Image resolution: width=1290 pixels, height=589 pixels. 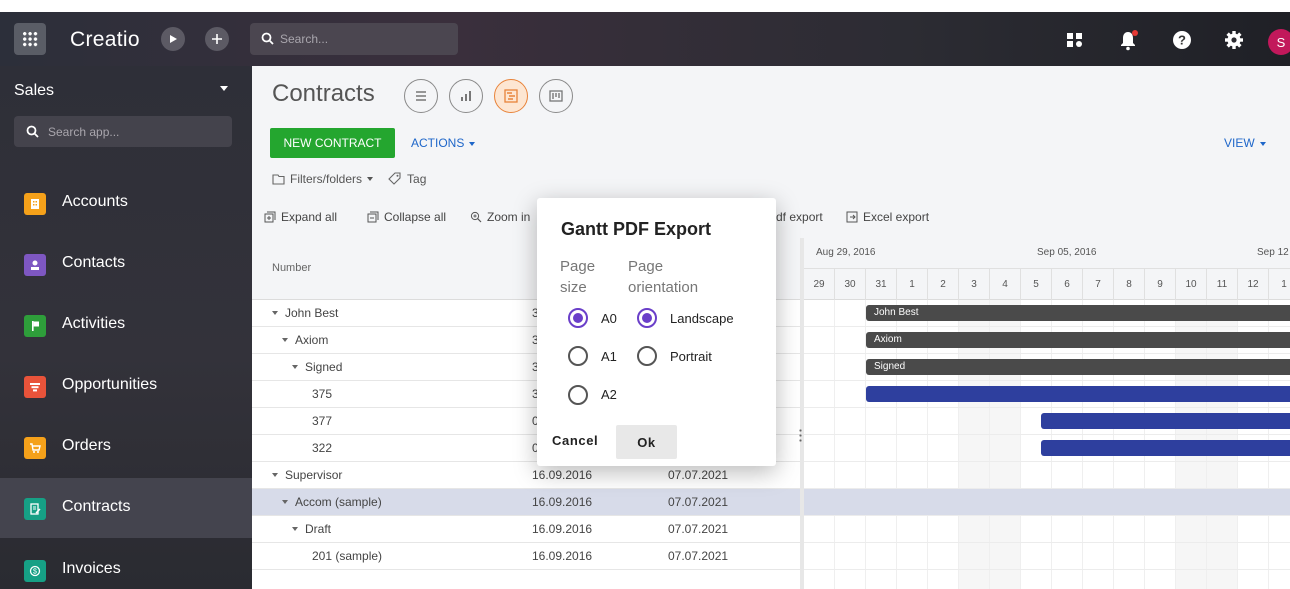 I want to click on cancel-button: Cancel, so click(x=575, y=440).